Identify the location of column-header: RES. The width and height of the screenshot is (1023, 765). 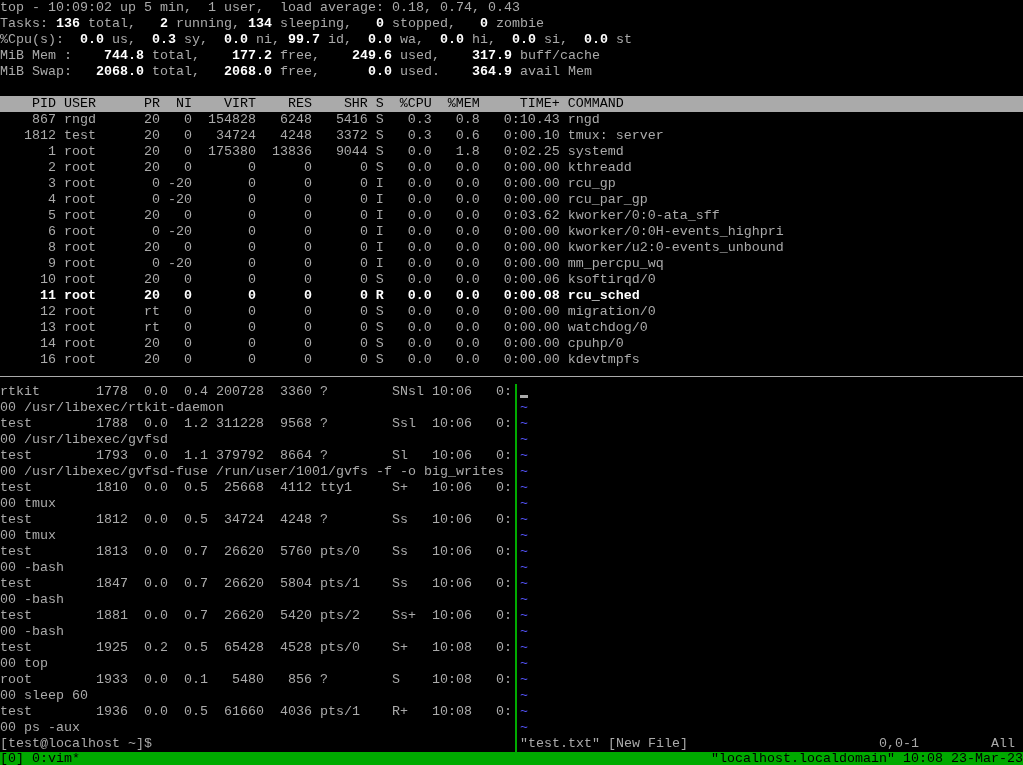
(299, 104).